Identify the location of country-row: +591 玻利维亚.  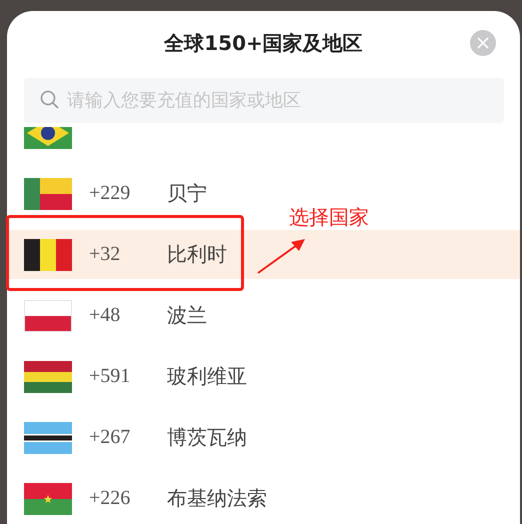
(131, 376).